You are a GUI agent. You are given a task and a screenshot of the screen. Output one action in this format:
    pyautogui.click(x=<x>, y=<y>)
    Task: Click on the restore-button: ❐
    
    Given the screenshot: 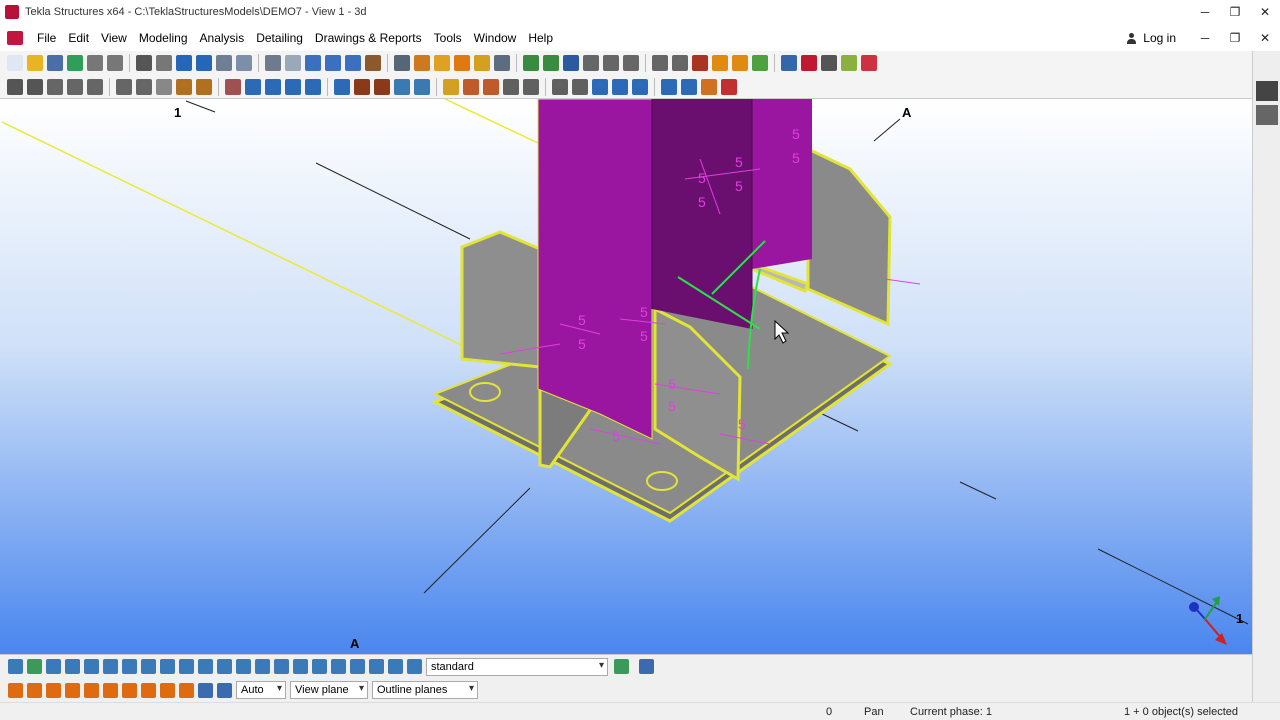 What is the action you would take?
    pyautogui.click(x=1235, y=12)
    